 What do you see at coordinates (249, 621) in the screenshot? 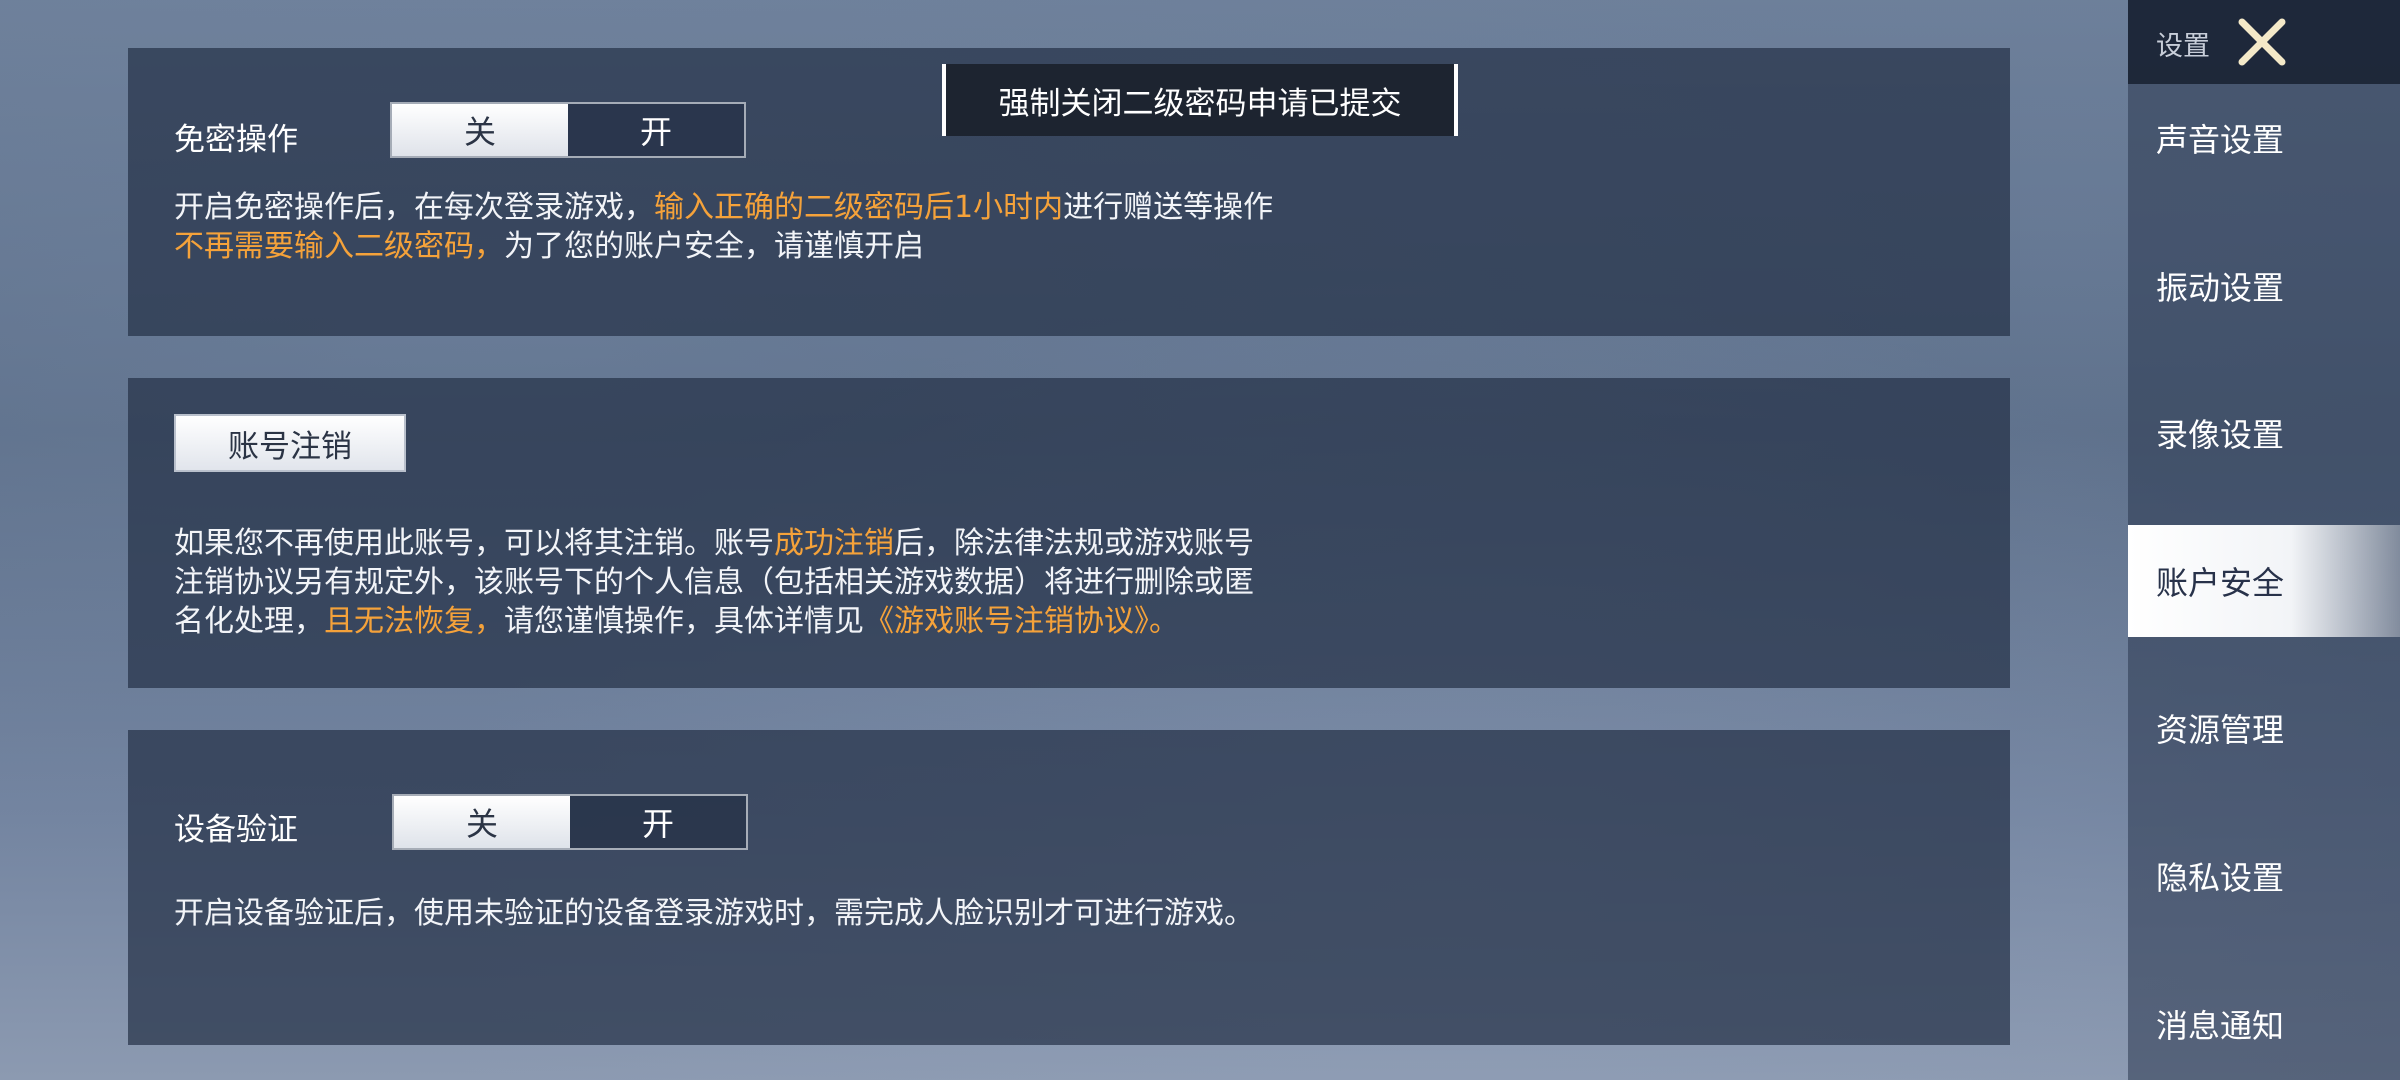
I see `desc-text: 名化处理，` at bounding box center [249, 621].